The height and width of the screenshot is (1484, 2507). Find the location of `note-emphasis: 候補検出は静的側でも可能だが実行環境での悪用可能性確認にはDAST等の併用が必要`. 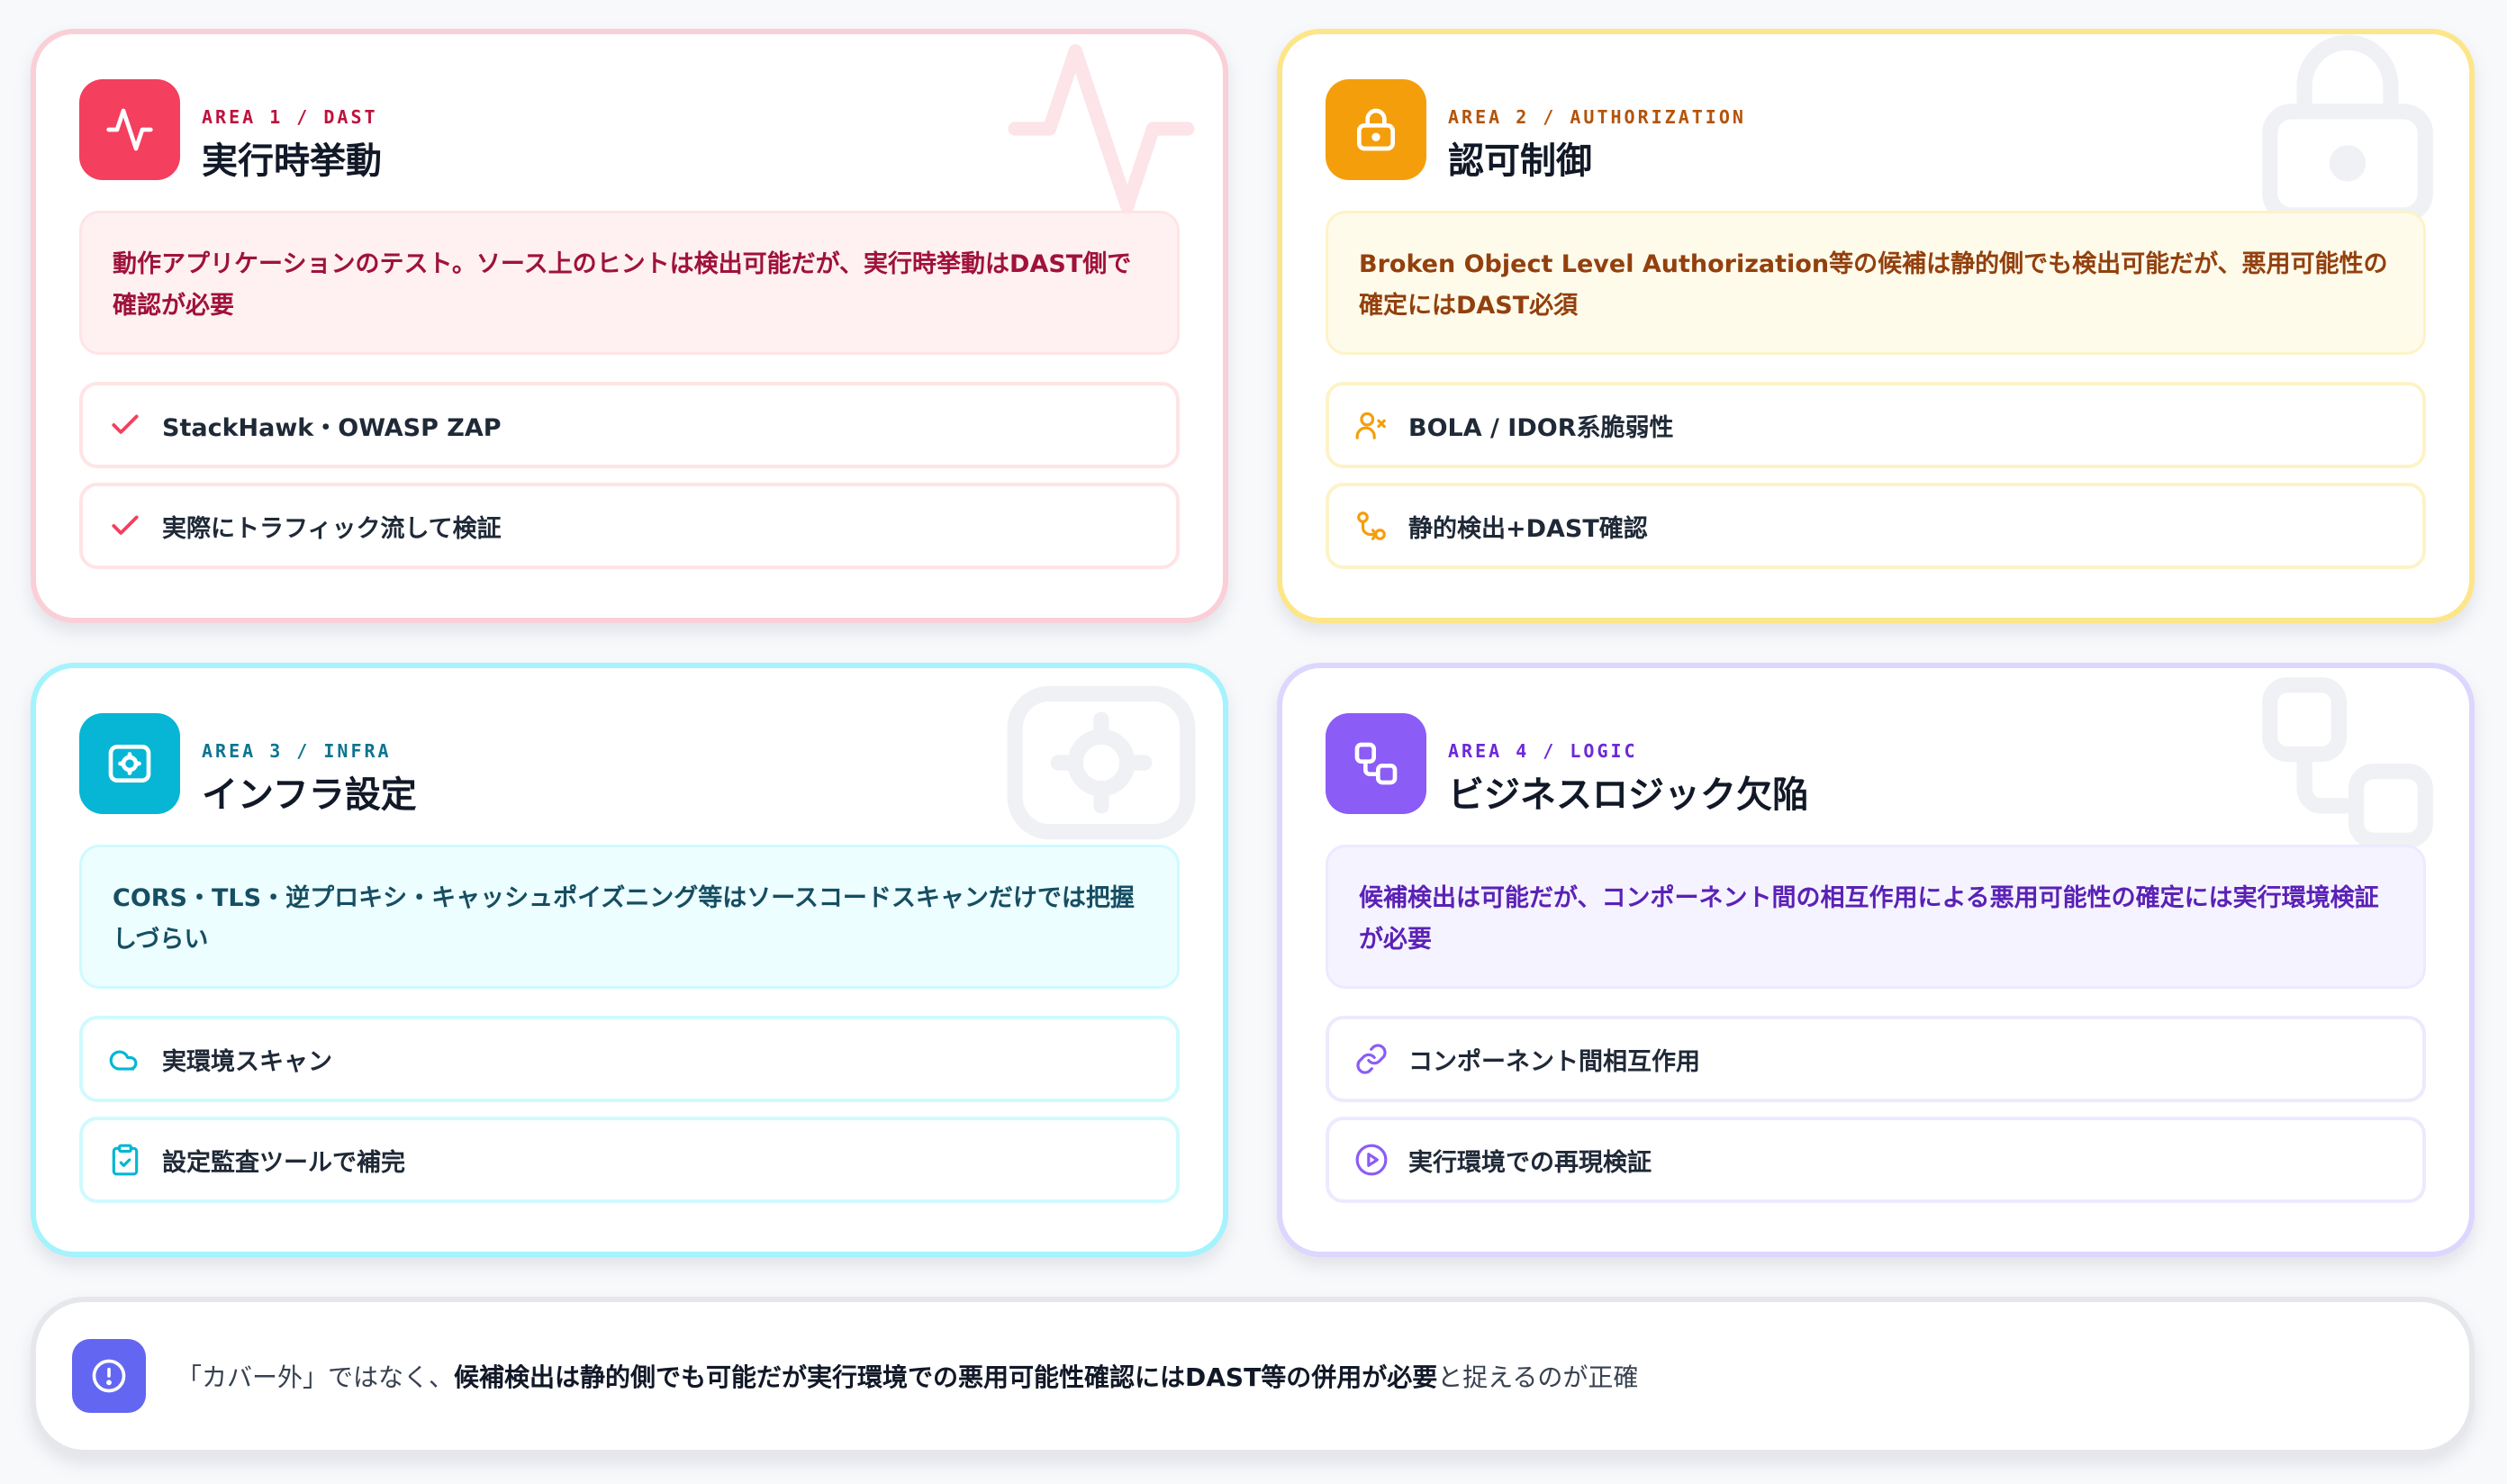

note-emphasis: 候補検出は静的側でも可能だが実行環境での悪用可能性確認にはDAST等の併用が必要 is located at coordinates (946, 1377).